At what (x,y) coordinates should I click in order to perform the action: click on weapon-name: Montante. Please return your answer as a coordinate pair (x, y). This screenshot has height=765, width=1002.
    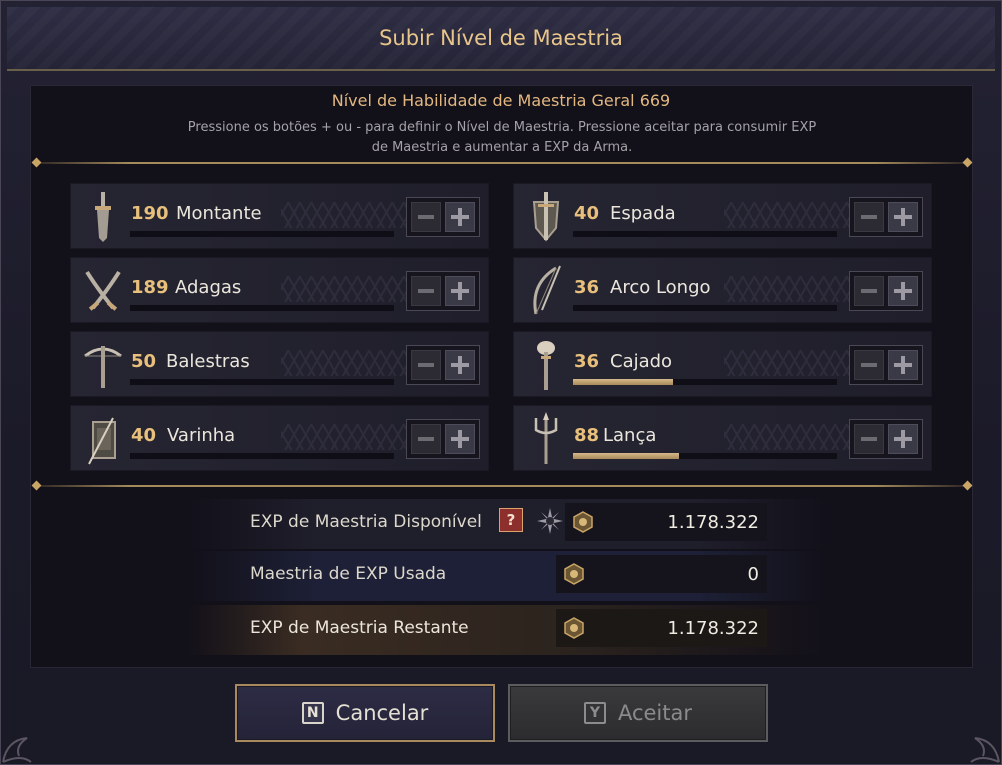
    Looking at the image, I should click on (219, 213).